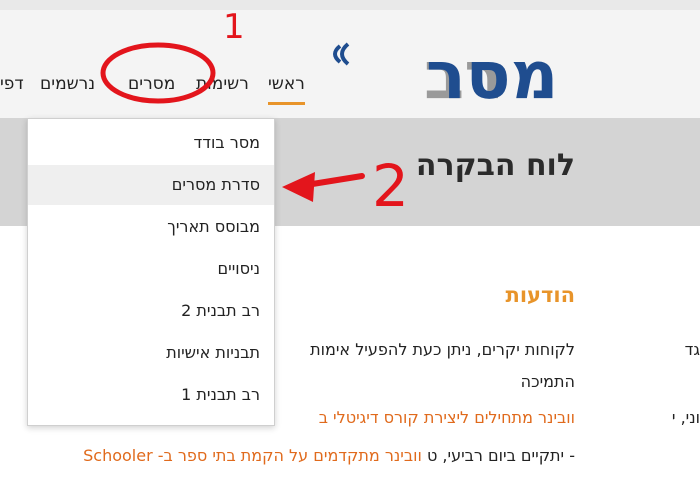  I want to click on dropdown-item-message-series: סדרת מסרים, so click(151, 185).